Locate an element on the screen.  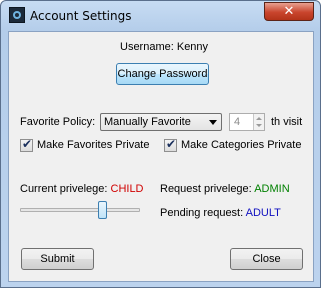
make-categories-private-checkbox: ✔ is located at coordinates (170, 144).